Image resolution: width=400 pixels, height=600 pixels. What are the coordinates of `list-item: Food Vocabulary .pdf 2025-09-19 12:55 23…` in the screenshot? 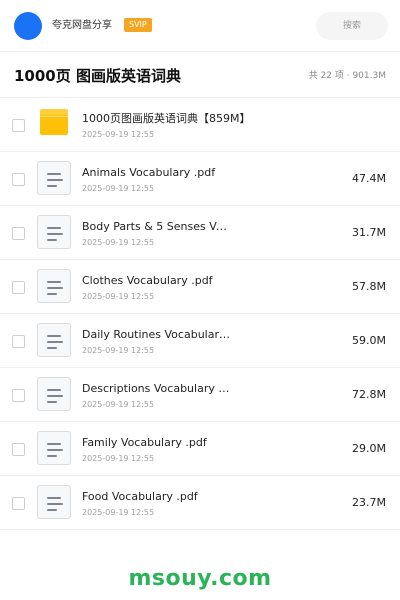 It's located at (200, 503).